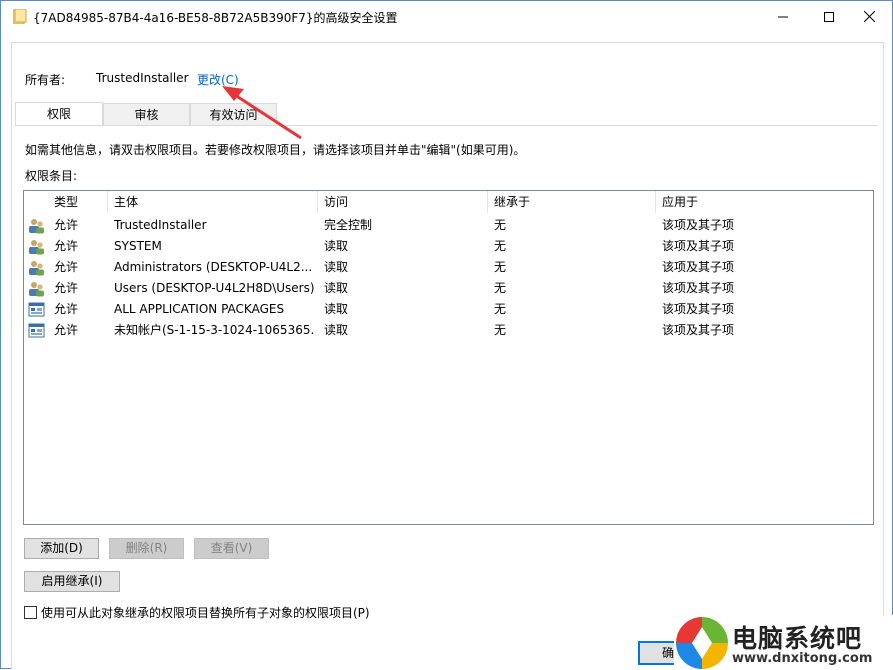 This screenshot has width=893, height=670. Describe the element at coordinates (448, 309) in the screenshot. I see `permission-entry-row: 允许 ALL APPLICATION PACKAGES 读取 无 该项及其子项` at that location.